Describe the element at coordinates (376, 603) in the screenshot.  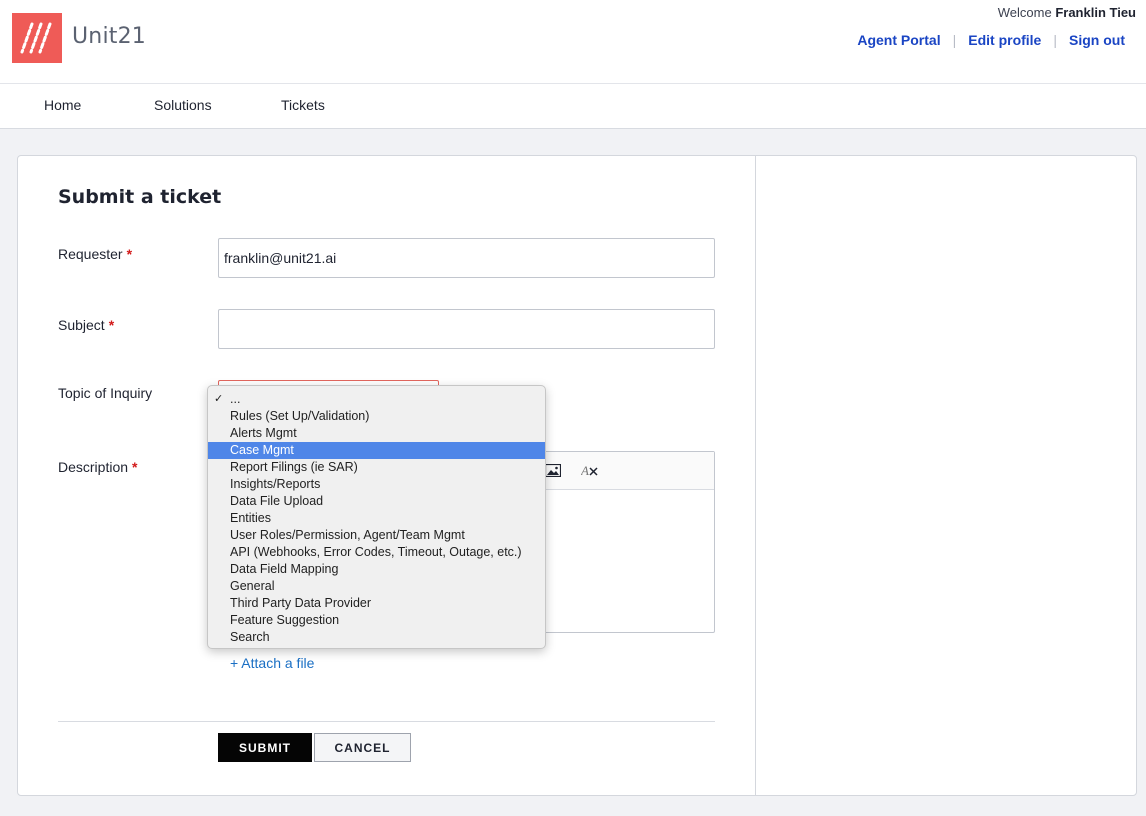
I see `dropdown-option: Third Party Data Provider` at that location.